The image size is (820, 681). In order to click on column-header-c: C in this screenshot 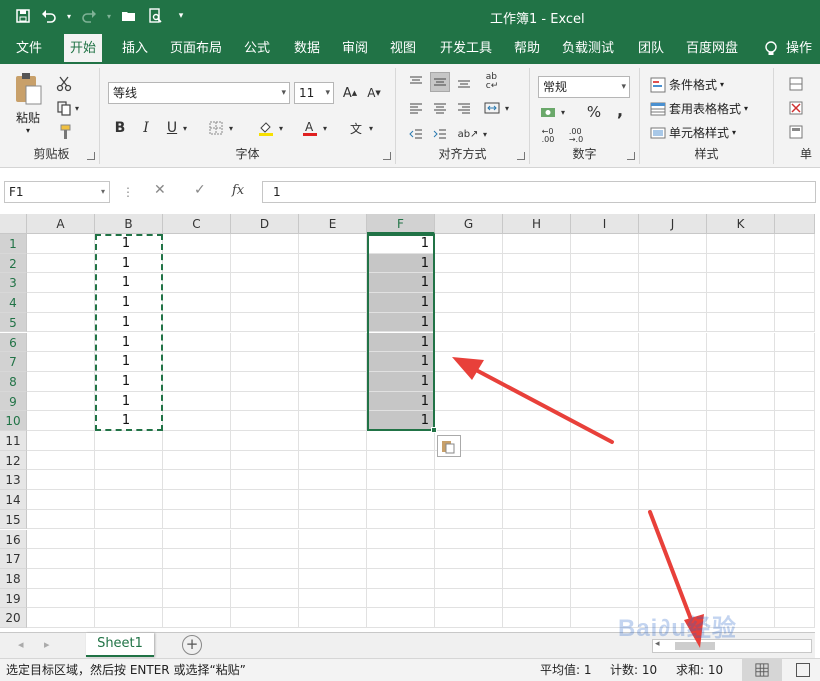, I will do `click(197, 224)`.